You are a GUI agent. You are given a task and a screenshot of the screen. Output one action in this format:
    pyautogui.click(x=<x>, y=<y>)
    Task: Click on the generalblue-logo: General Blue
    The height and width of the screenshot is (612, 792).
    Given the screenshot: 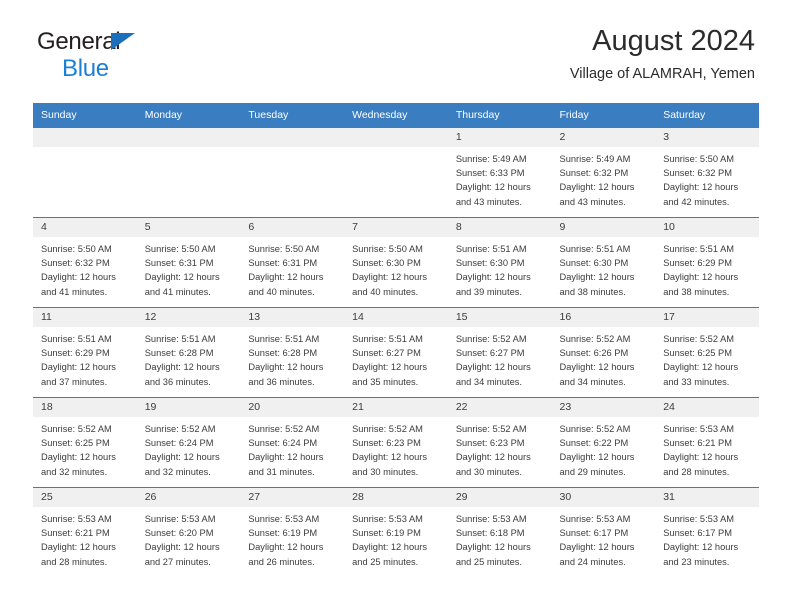 What is the action you would take?
    pyautogui.click(x=137, y=55)
    